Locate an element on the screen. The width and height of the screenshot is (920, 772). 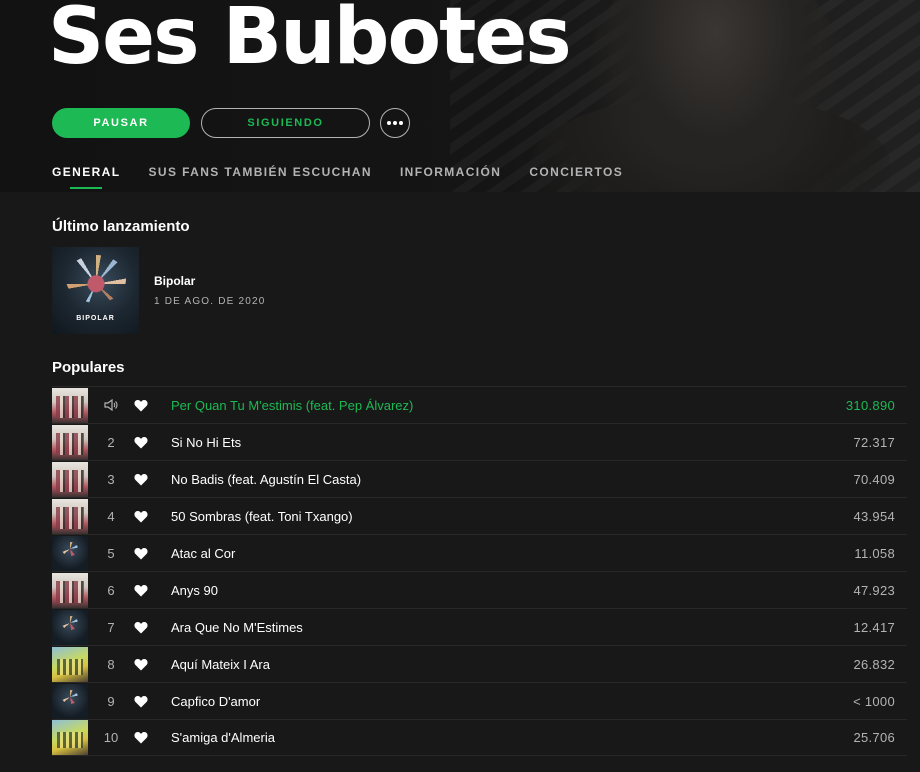
latest-release-title: Bipolar is located at coordinates (174, 281).